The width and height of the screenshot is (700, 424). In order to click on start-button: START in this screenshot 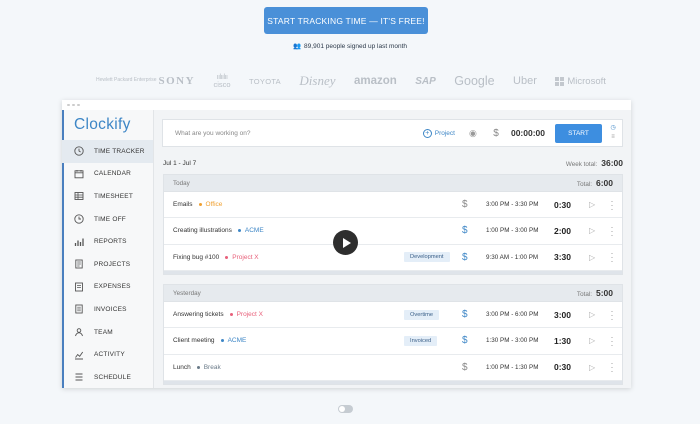, I will do `click(578, 133)`.